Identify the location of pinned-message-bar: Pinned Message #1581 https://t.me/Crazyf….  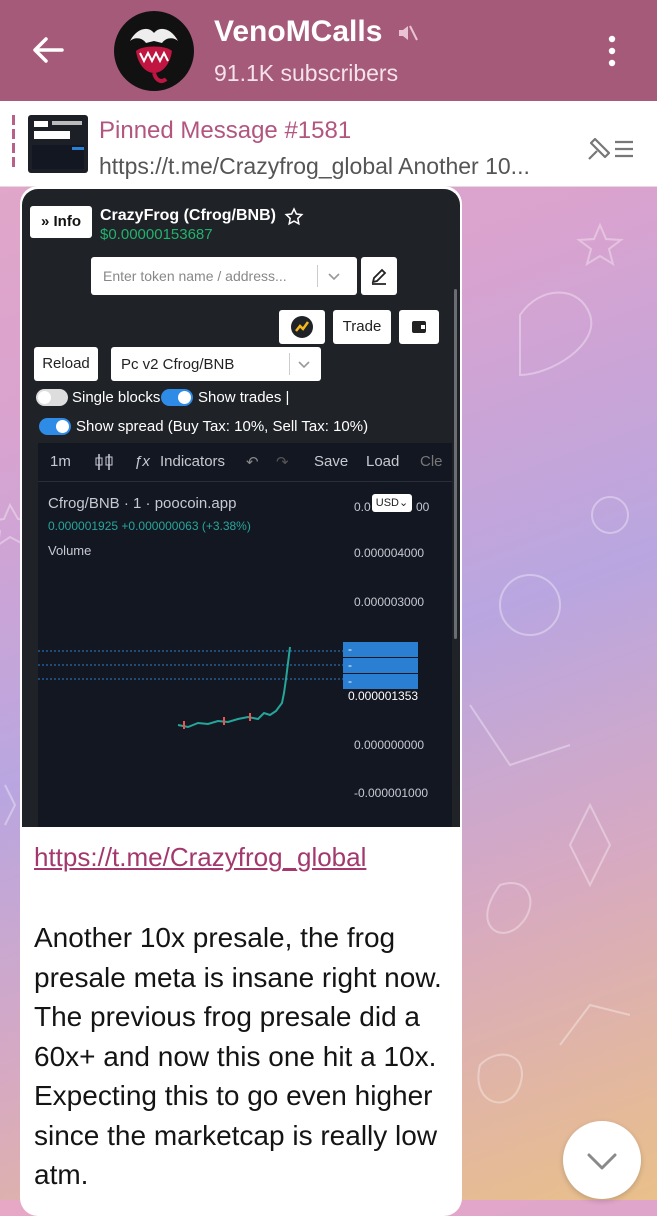
(328, 144).